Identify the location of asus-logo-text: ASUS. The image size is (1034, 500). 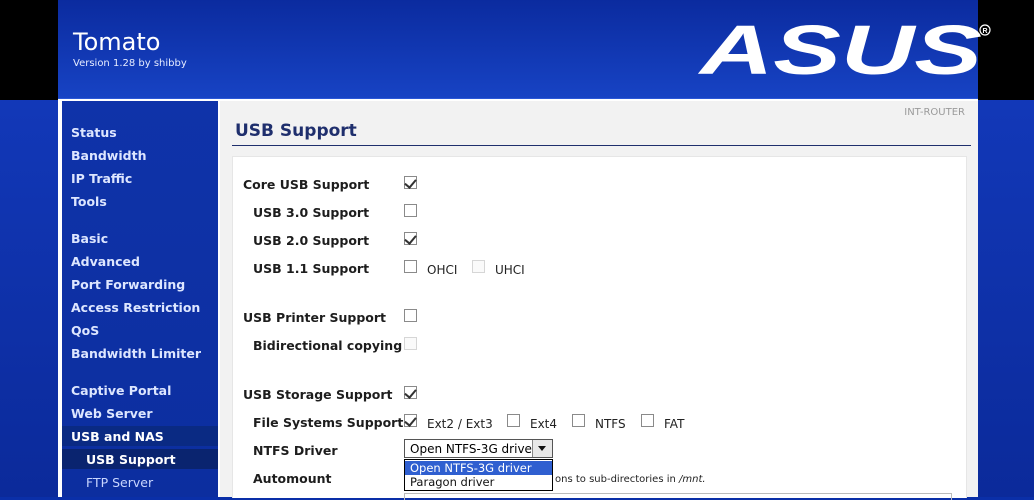
(839, 48).